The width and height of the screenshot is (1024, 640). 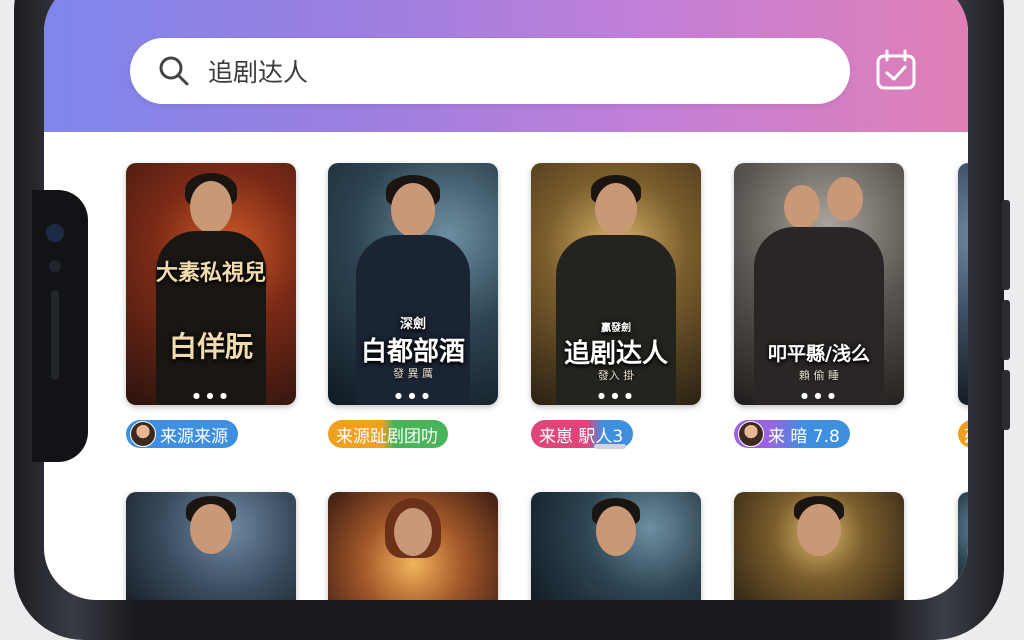 I want to click on poster-title: 追剧达人, so click(x=615, y=354).